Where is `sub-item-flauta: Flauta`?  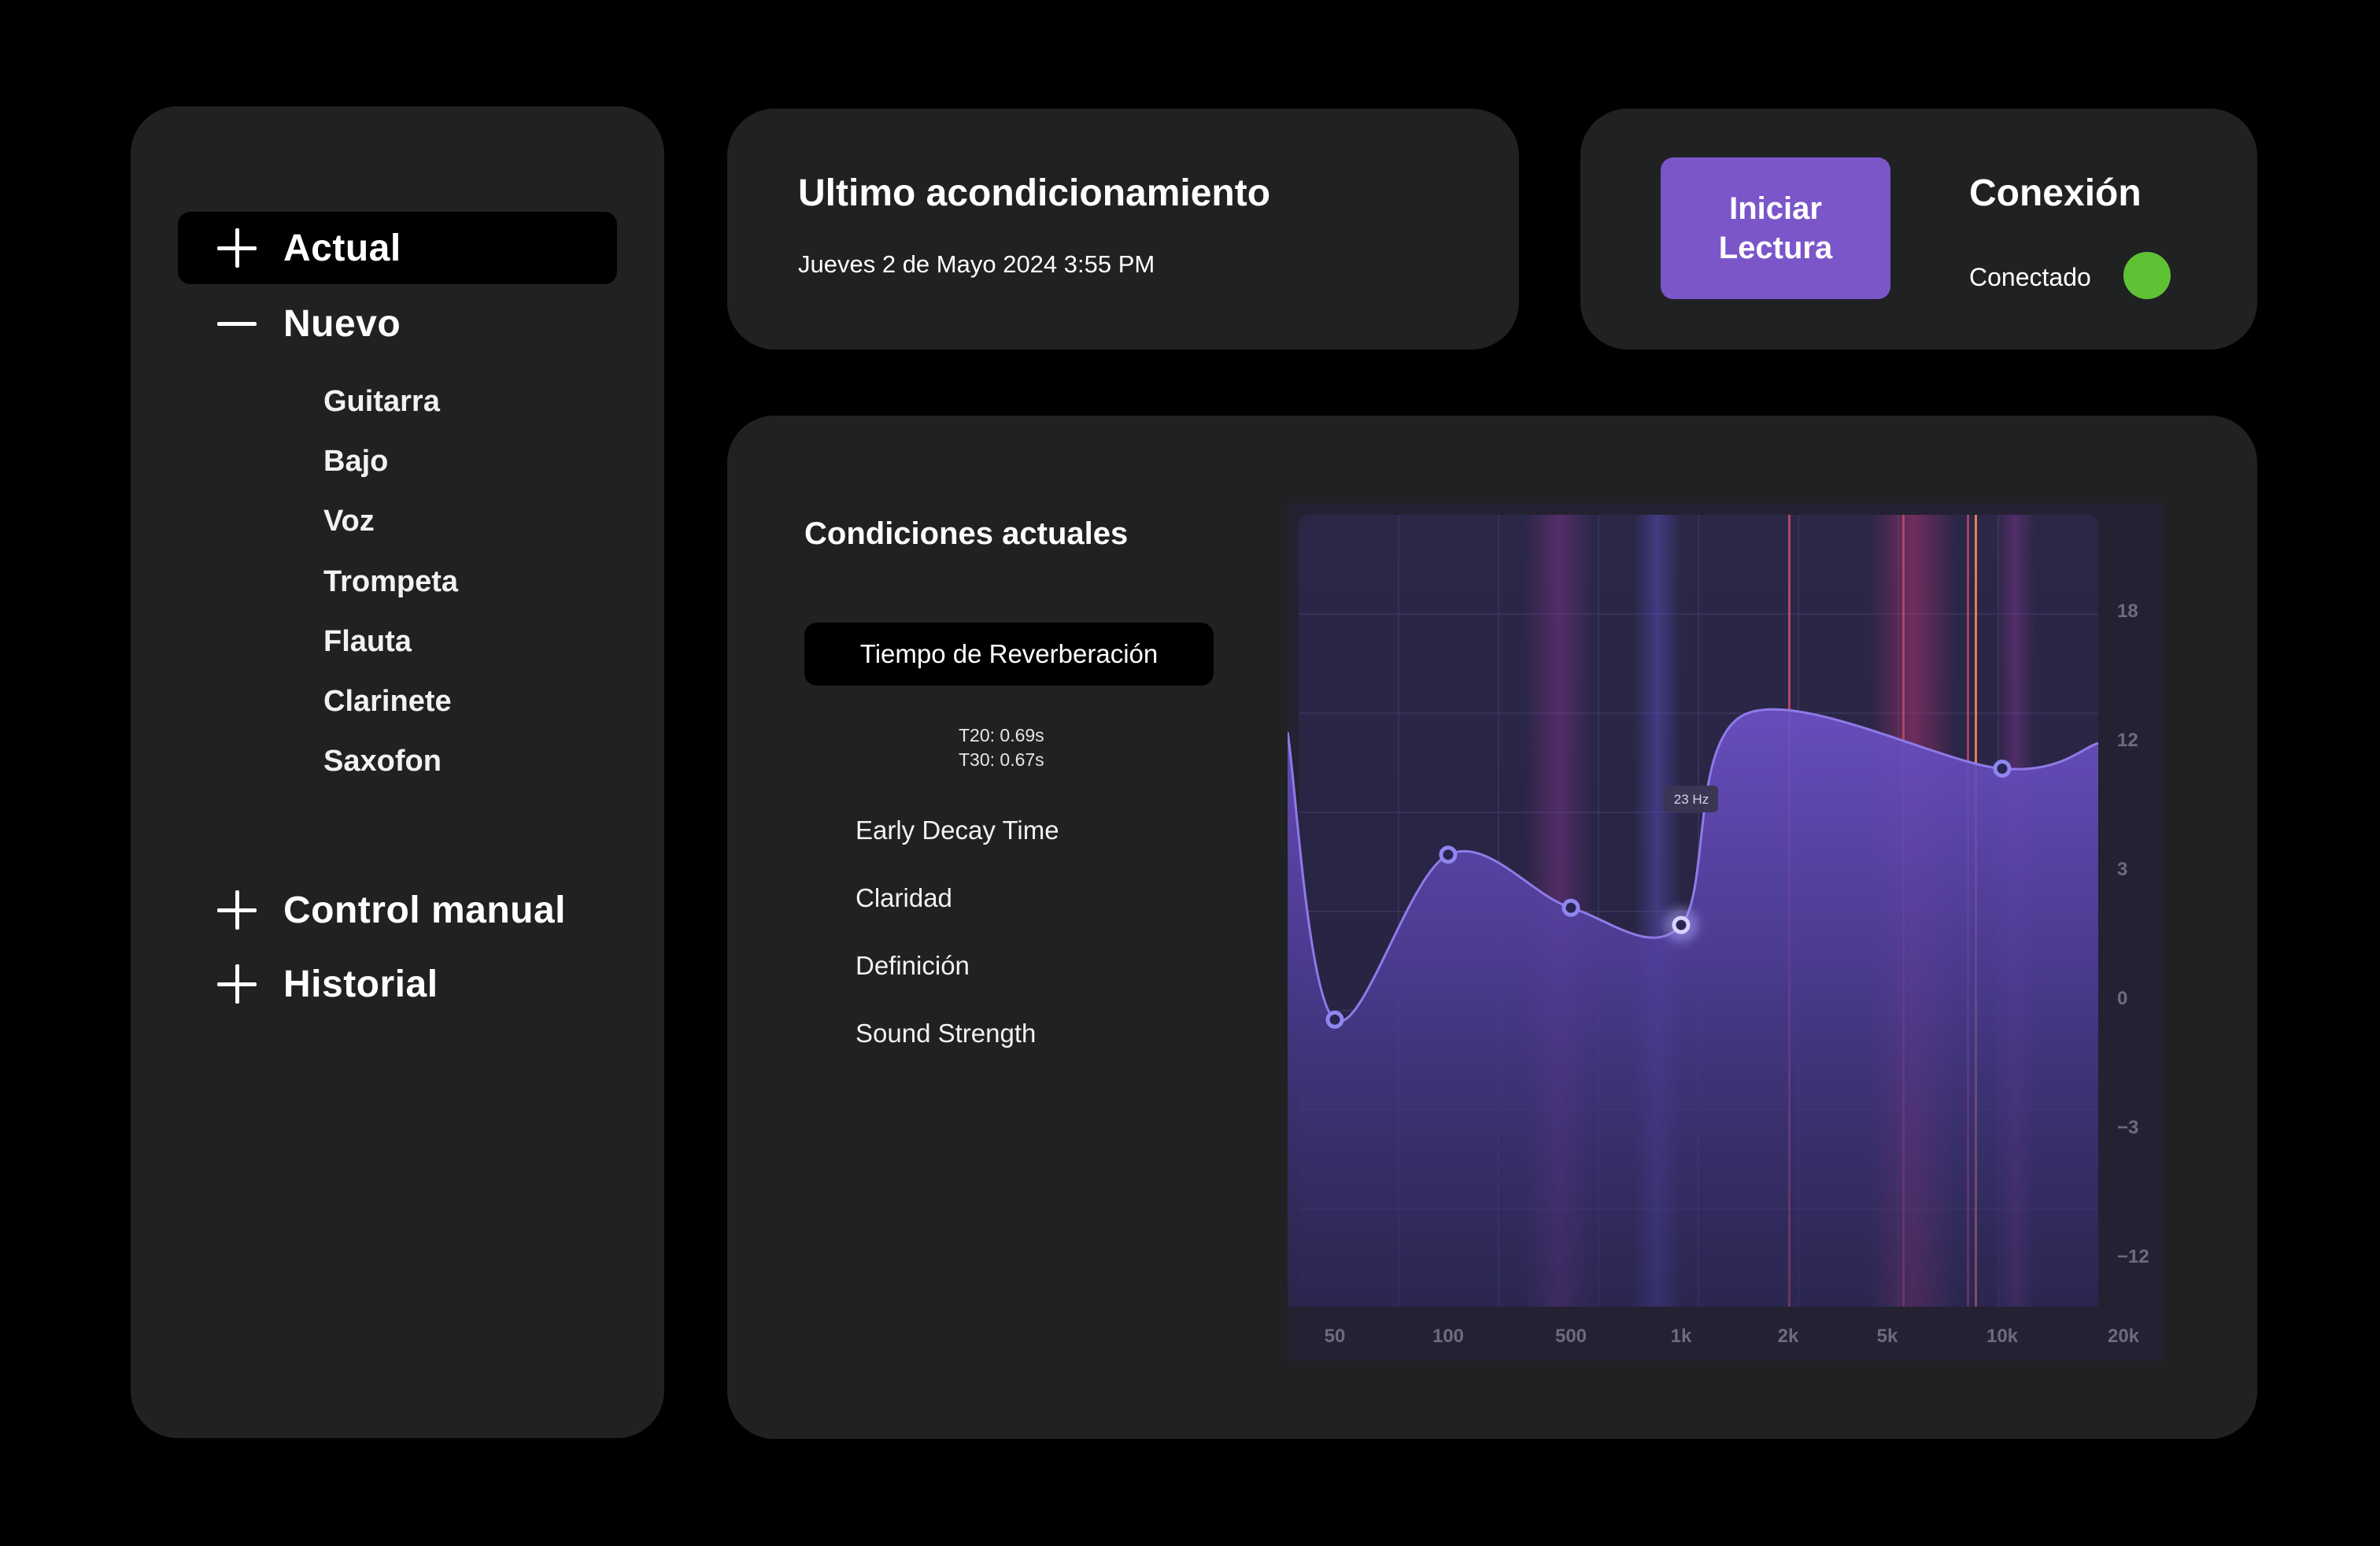 sub-item-flauta: Flauta is located at coordinates (367, 642).